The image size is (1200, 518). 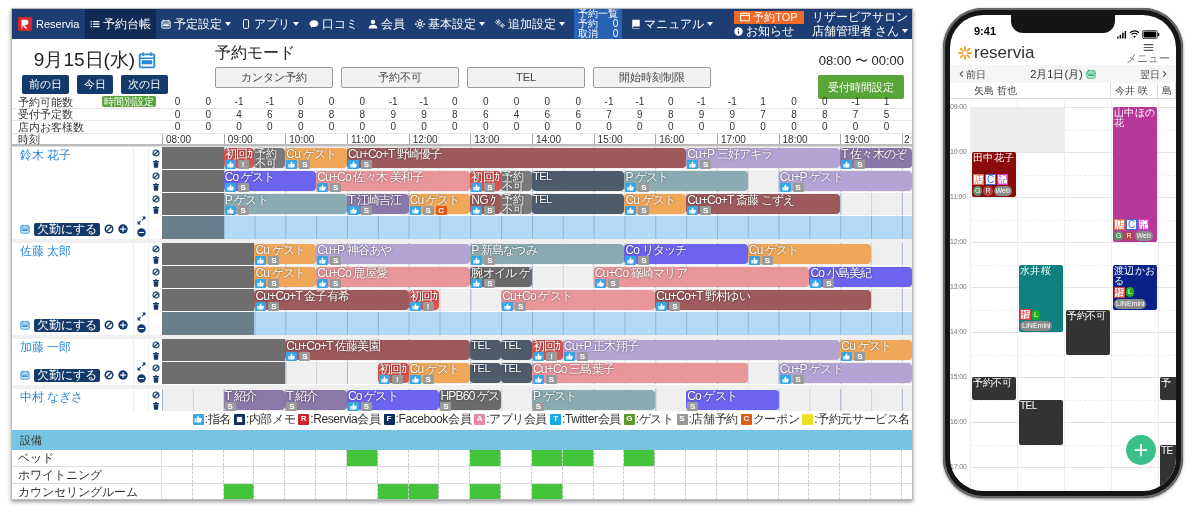 I want to click on booking-block: Cu ゲスト S C, so click(x=439, y=203).